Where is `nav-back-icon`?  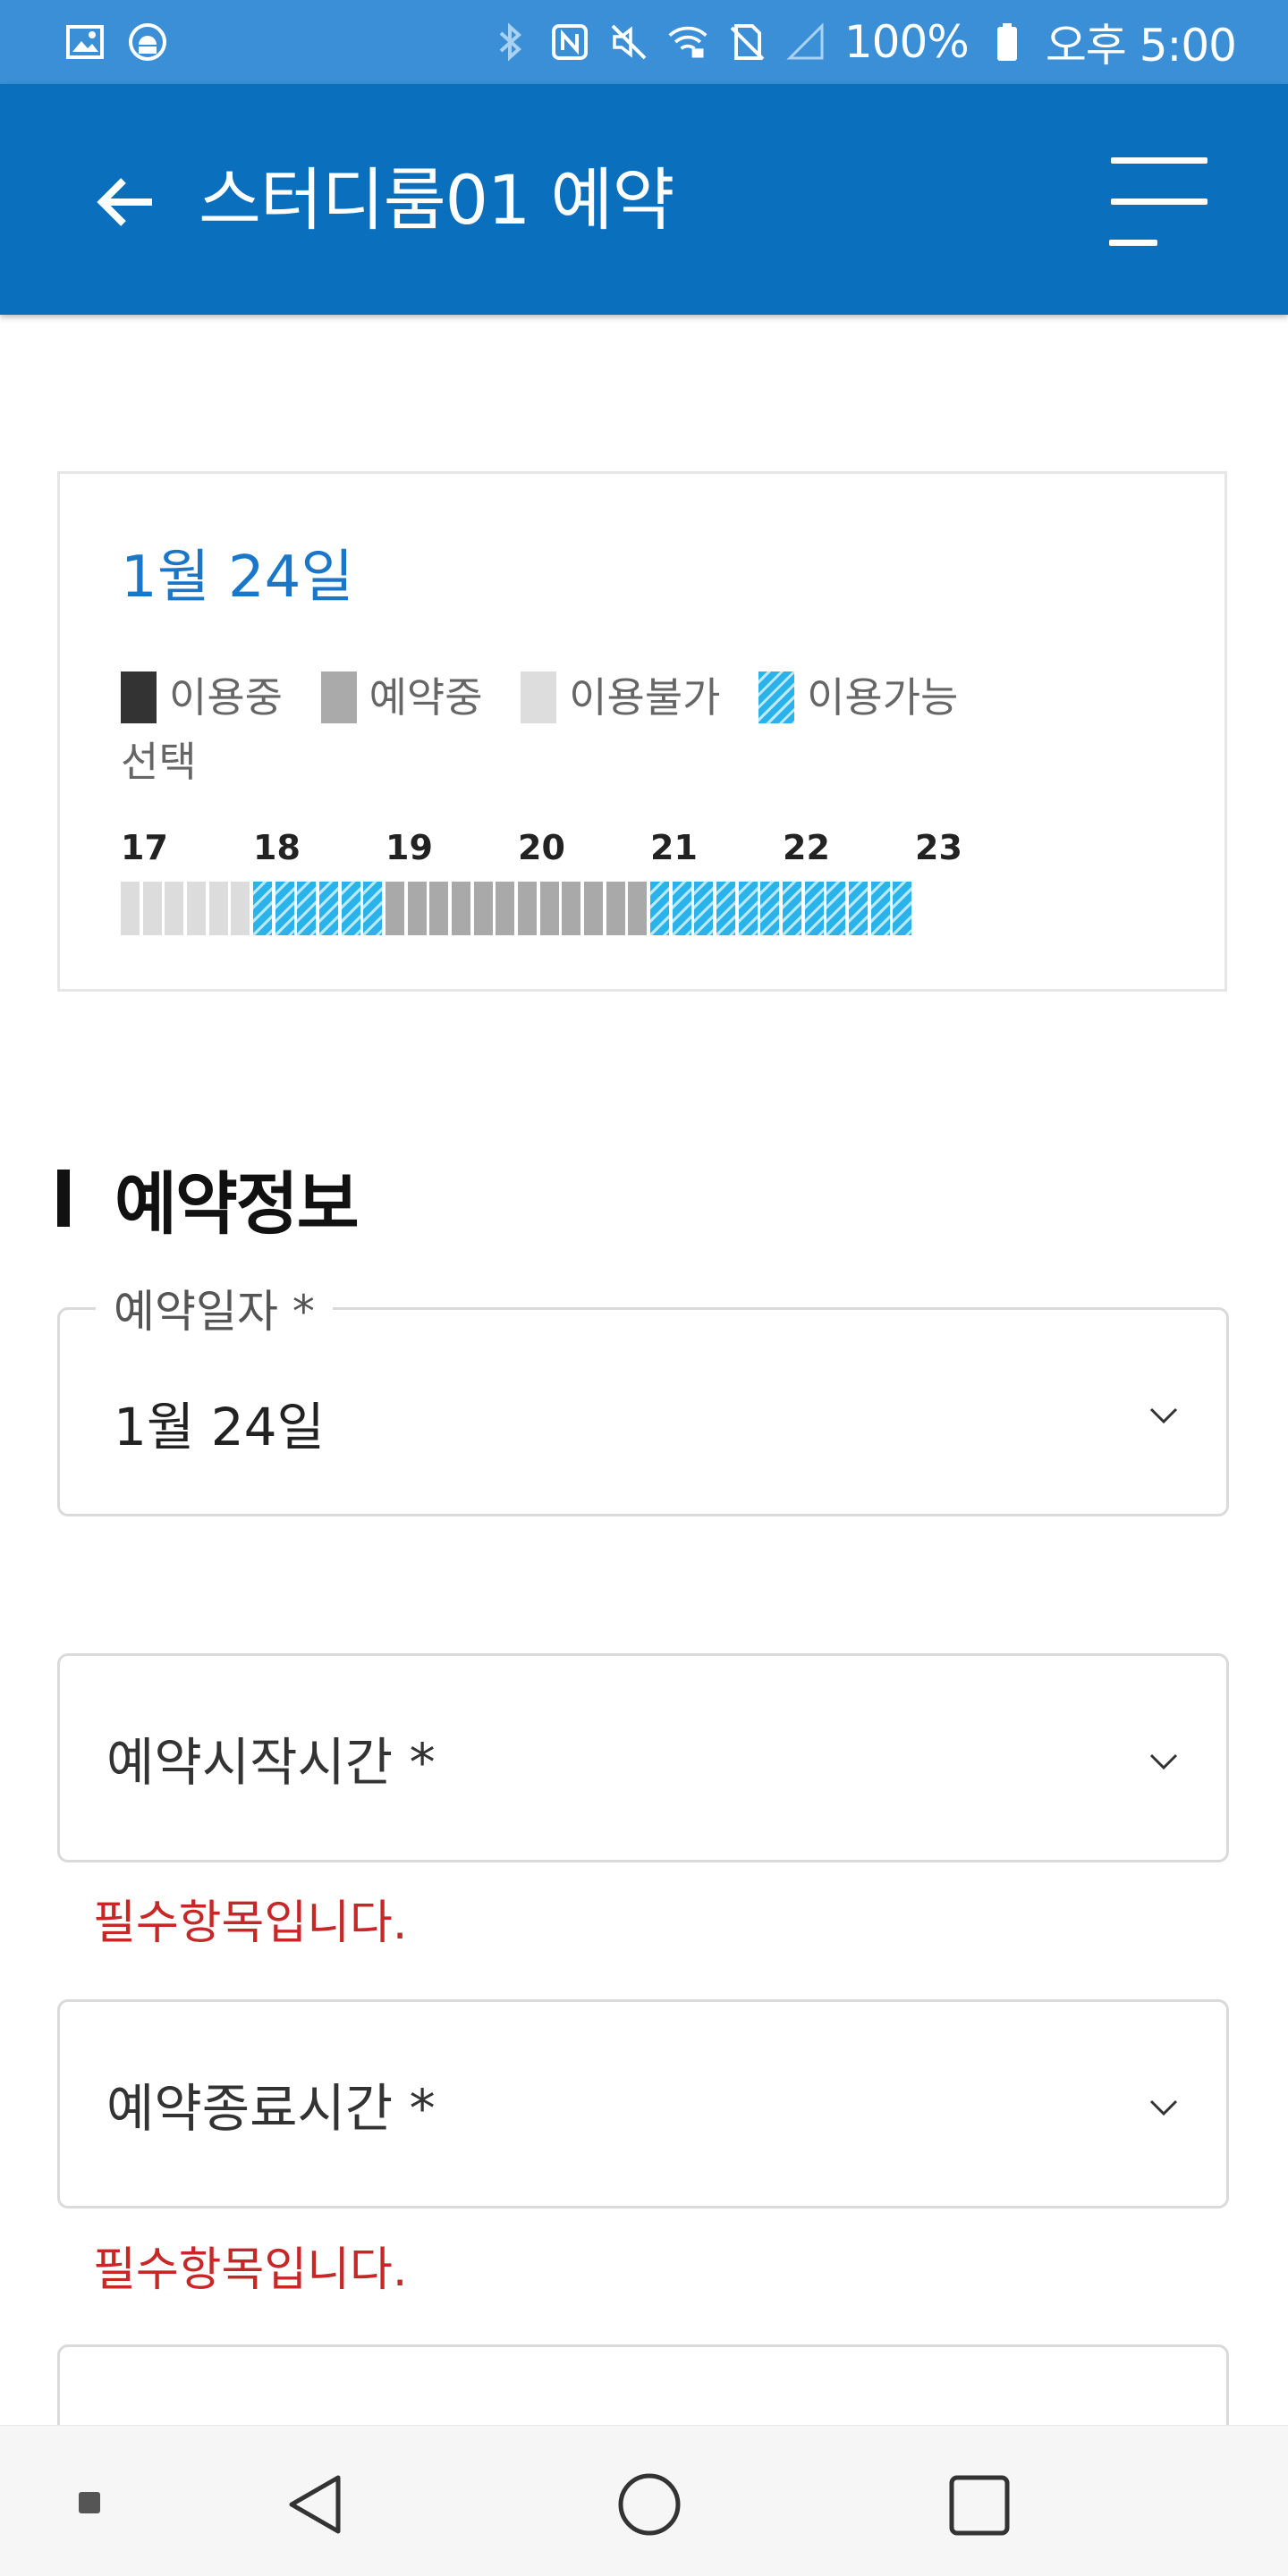
nav-back-icon is located at coordinates (316, 2504).